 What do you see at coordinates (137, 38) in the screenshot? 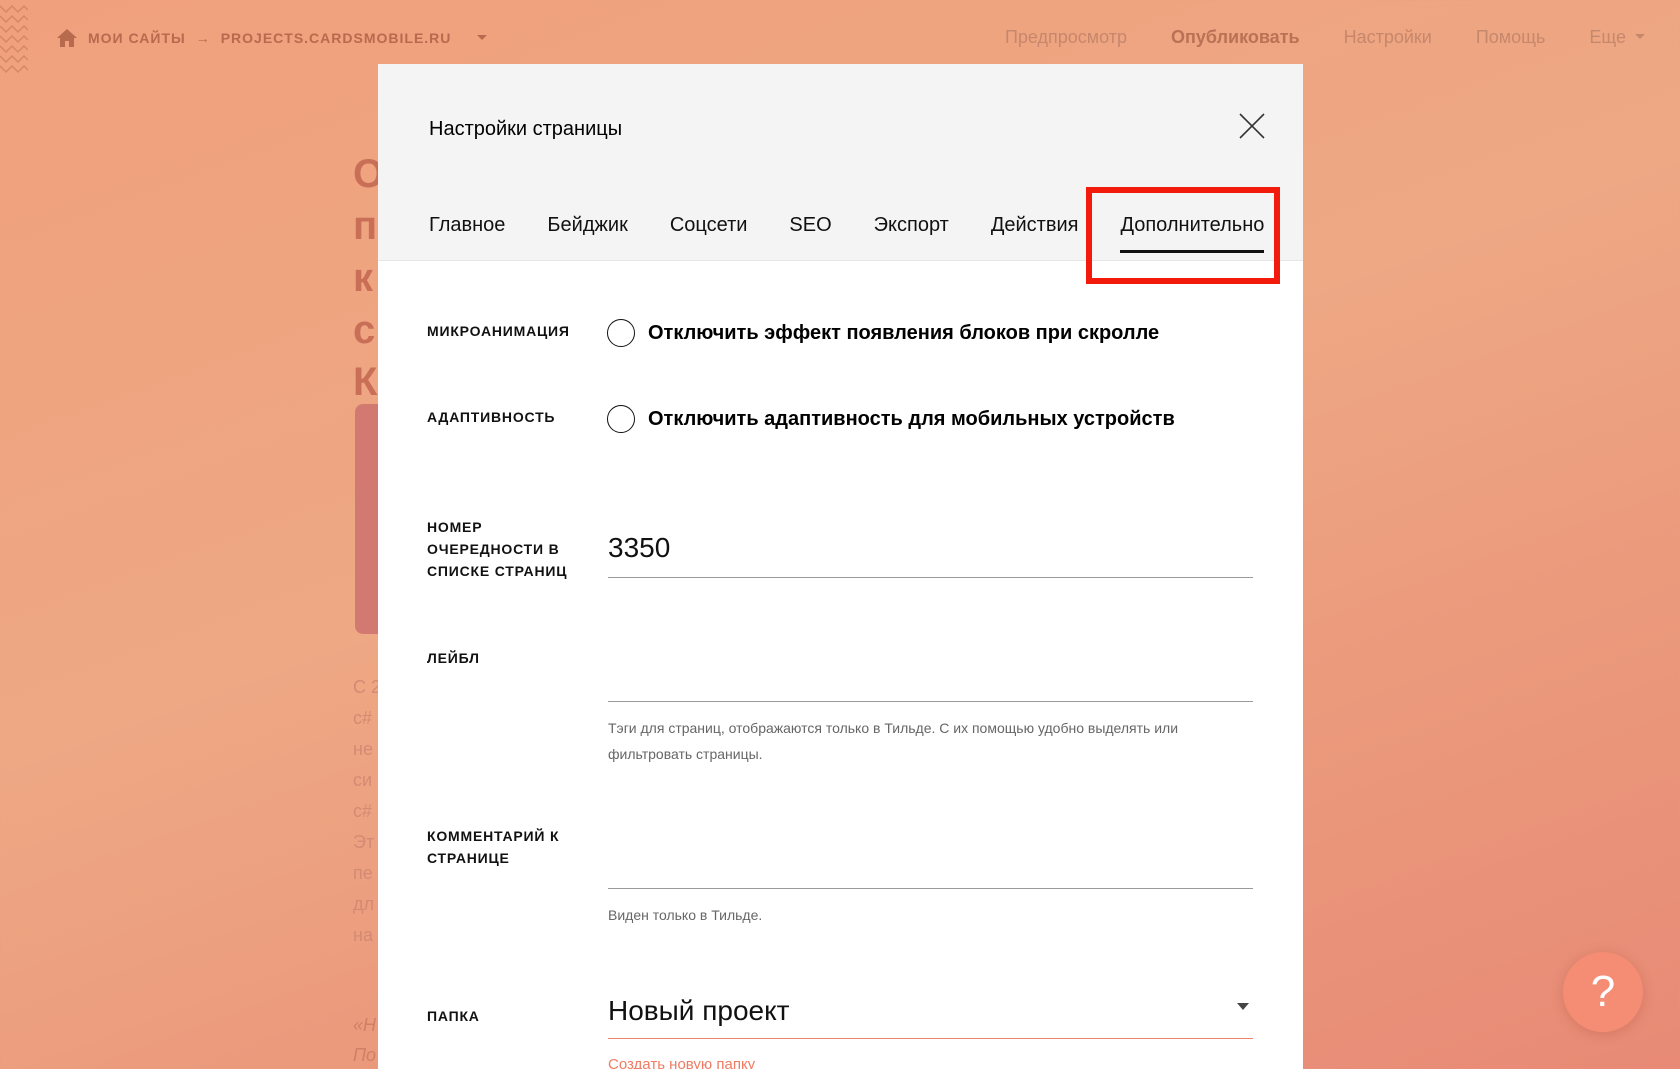
I see `breadcrumb-my-sites: МОИ САЙТЫ` at bounding box center [137, 38].